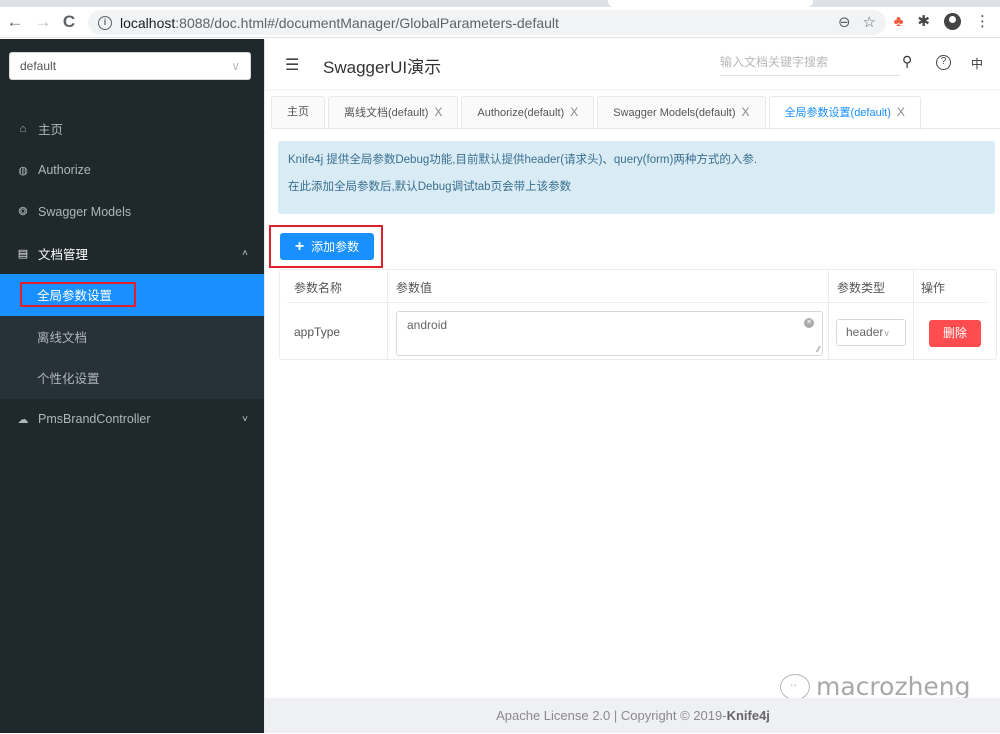  Describe the element at coordinates (977, 63) in the screenshot. I see `language-toggle: 中` at that location.